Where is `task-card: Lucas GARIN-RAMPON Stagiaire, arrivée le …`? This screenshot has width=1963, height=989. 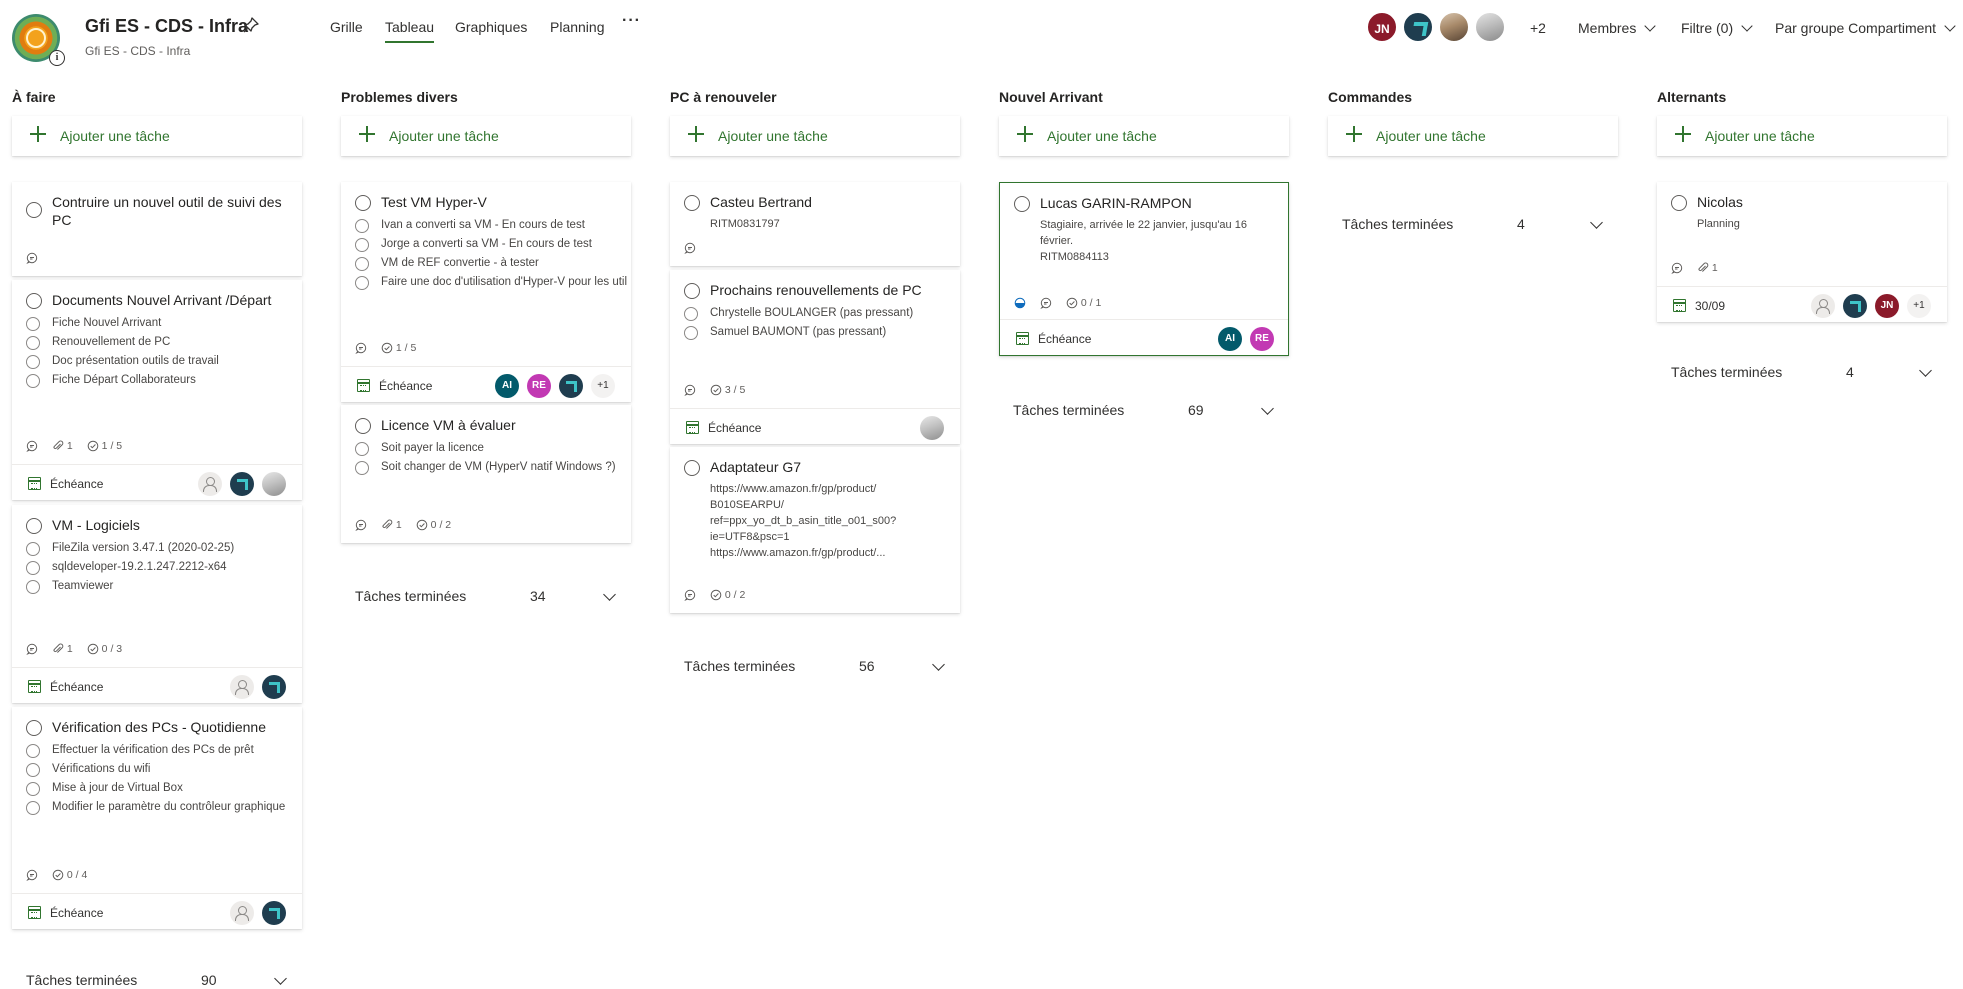 task-card: Lucas GARIN-RAMPON Stagiaire, arrivée le … is located at coordinates (1144, 269).